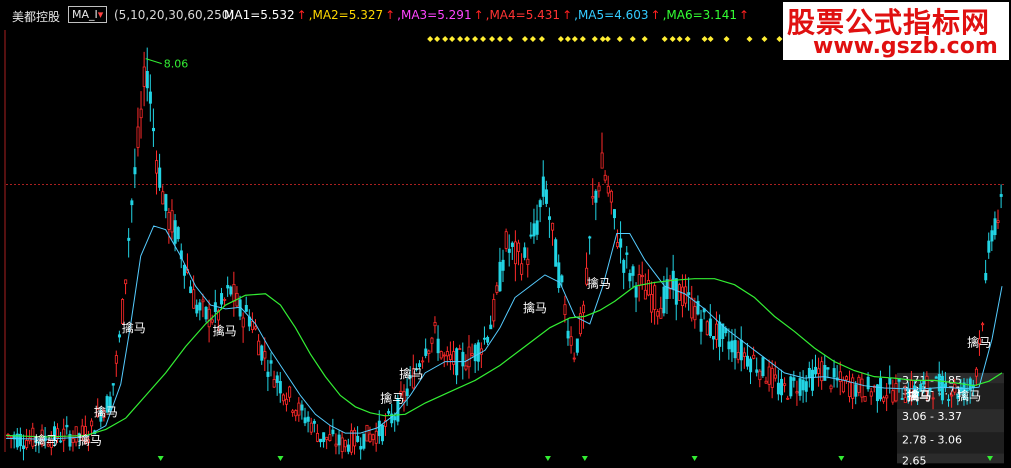  I want to click on down-arrow-marker, so click(694, 458).